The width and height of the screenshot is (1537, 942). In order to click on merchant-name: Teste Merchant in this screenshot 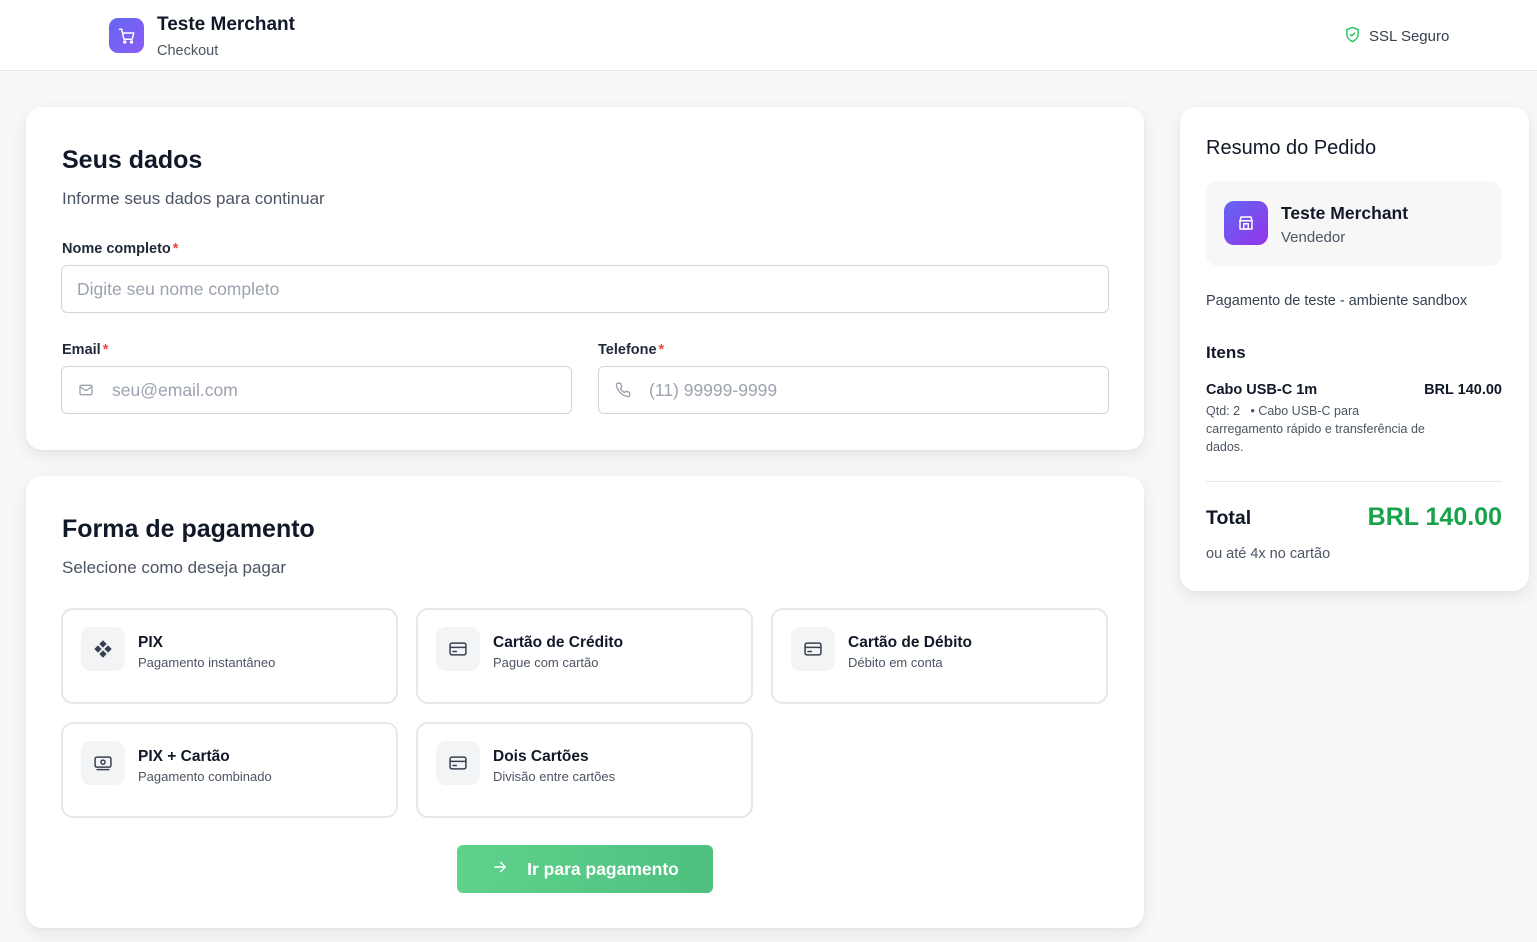, I will do `click(226, 24)`.